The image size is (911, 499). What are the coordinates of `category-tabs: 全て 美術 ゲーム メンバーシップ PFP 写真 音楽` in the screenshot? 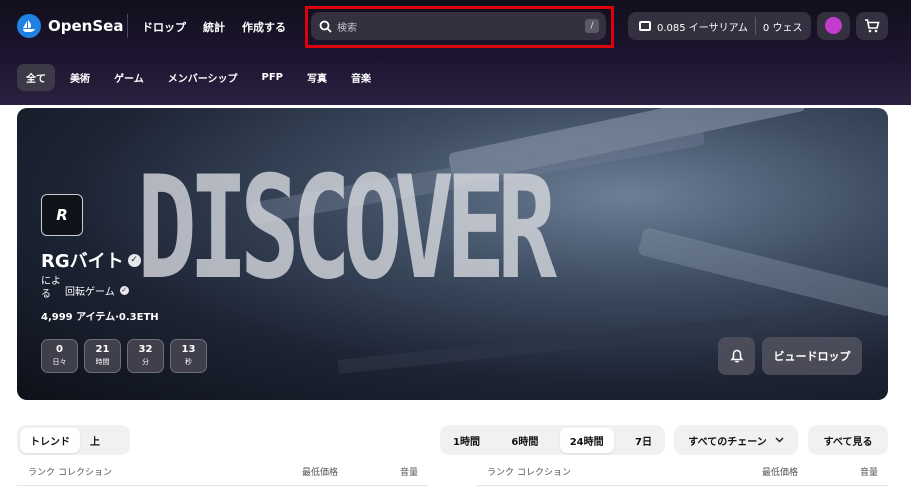 It's located at (198, 77).